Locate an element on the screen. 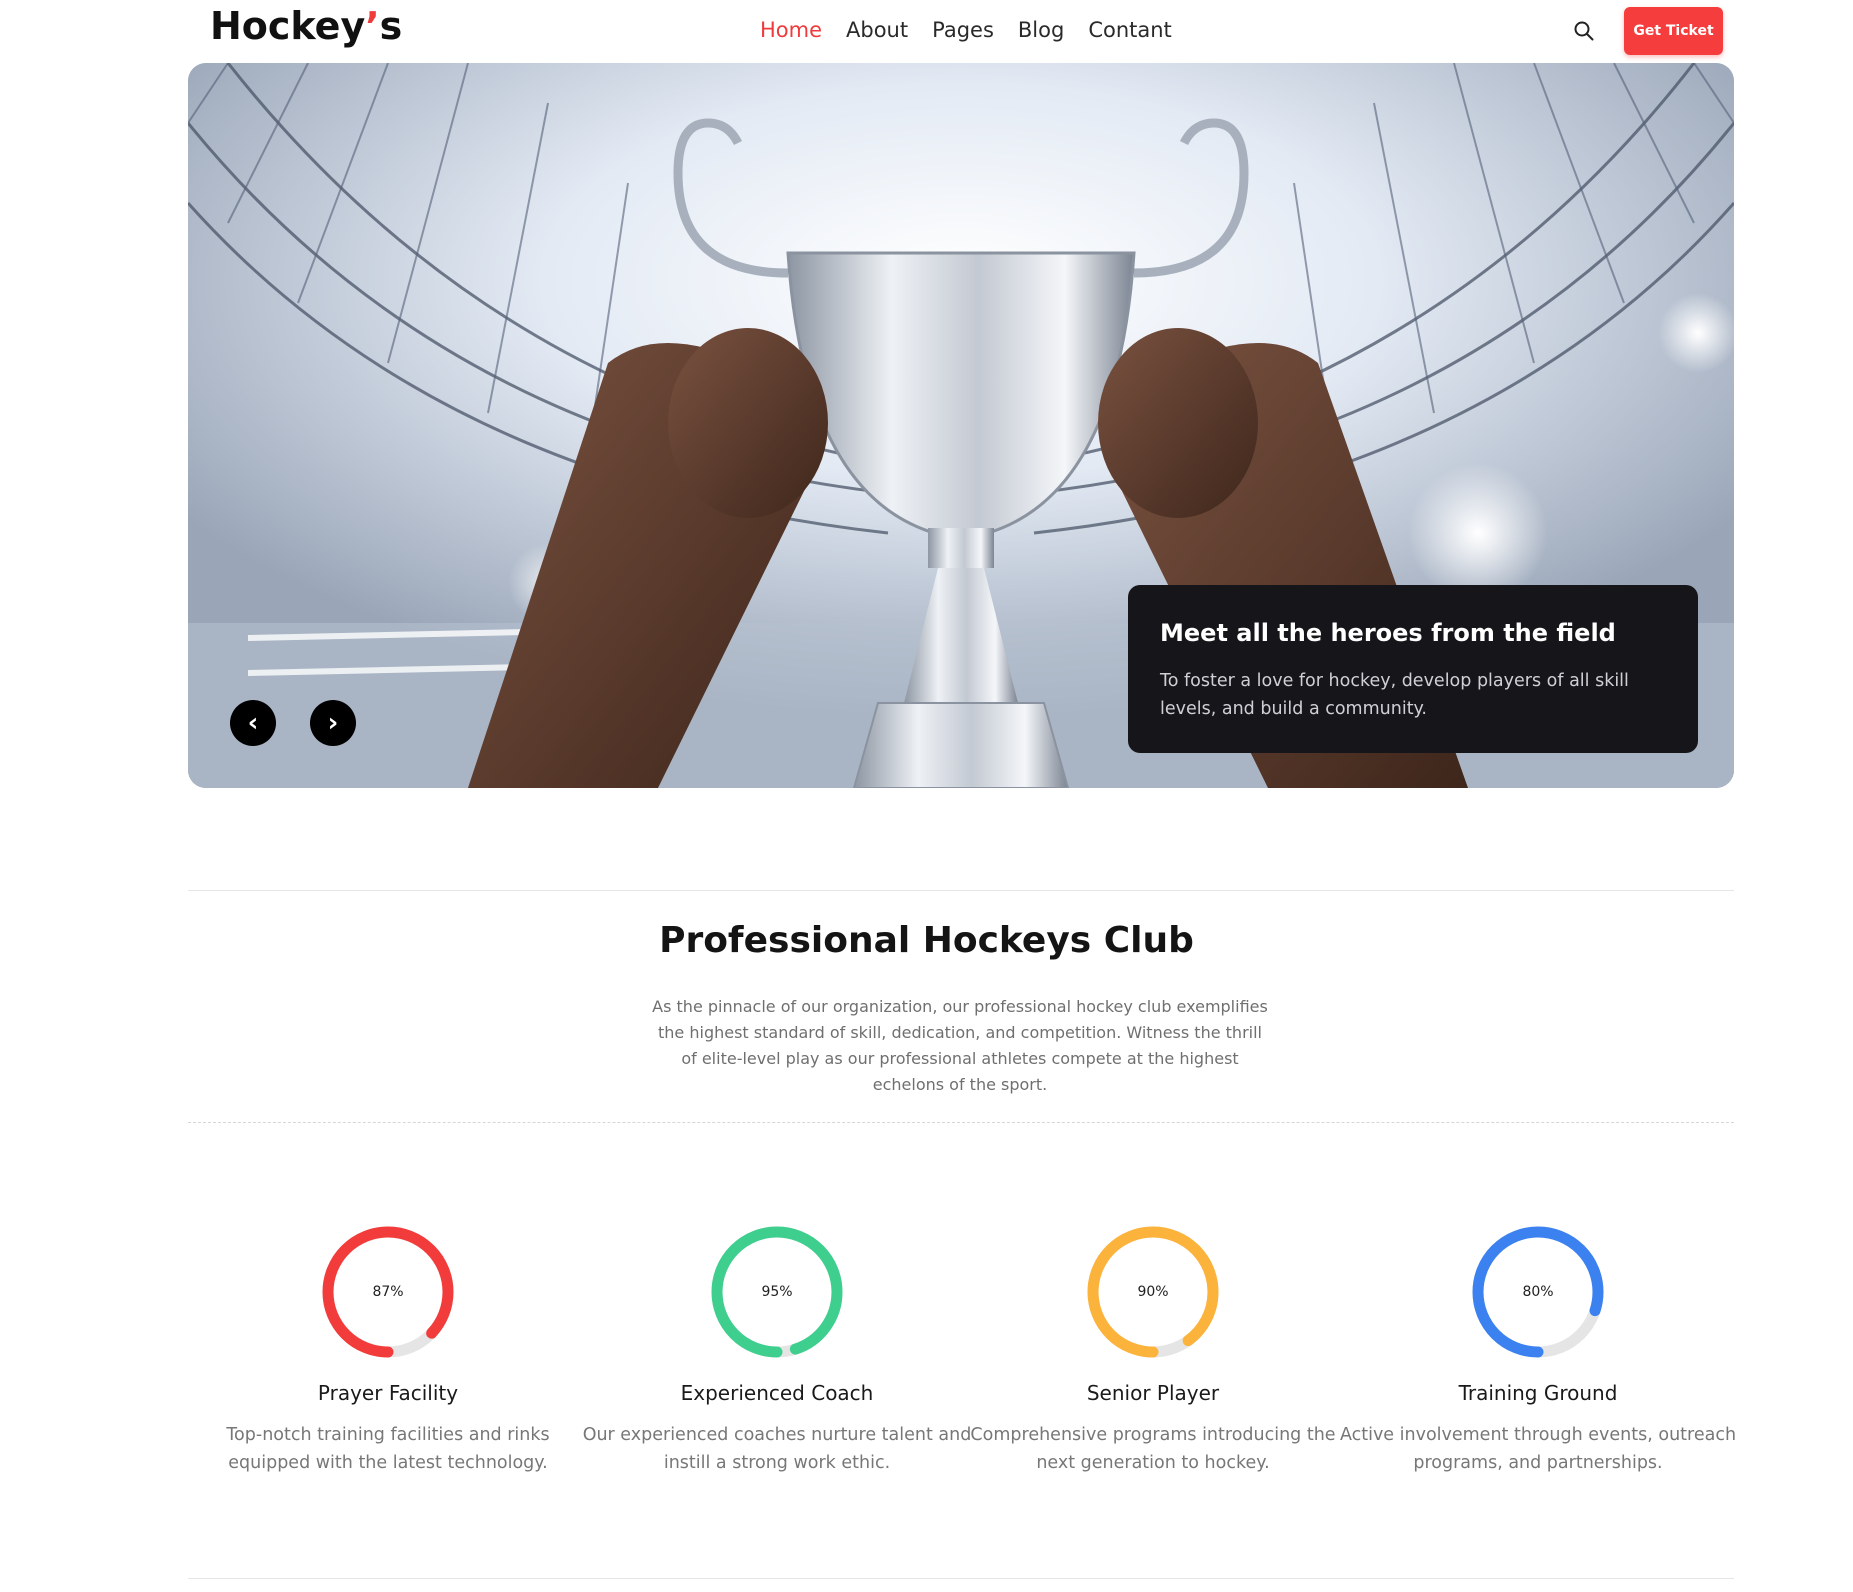 This screenshot has width=1853, height=1592. site-logo: Hockey’s is located at coordinates (306, 26).